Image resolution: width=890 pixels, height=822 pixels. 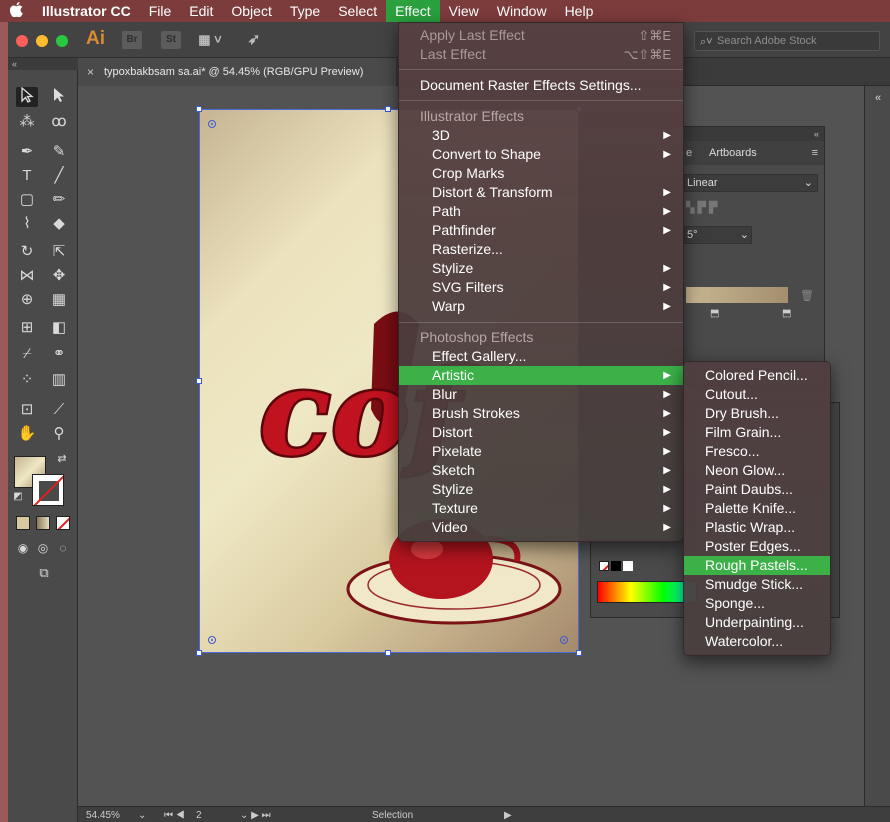 What do you see at coordinates (90, 72) in the screenshot?
I see `close-tab-icon: ×` at bounding box center [90, 72].